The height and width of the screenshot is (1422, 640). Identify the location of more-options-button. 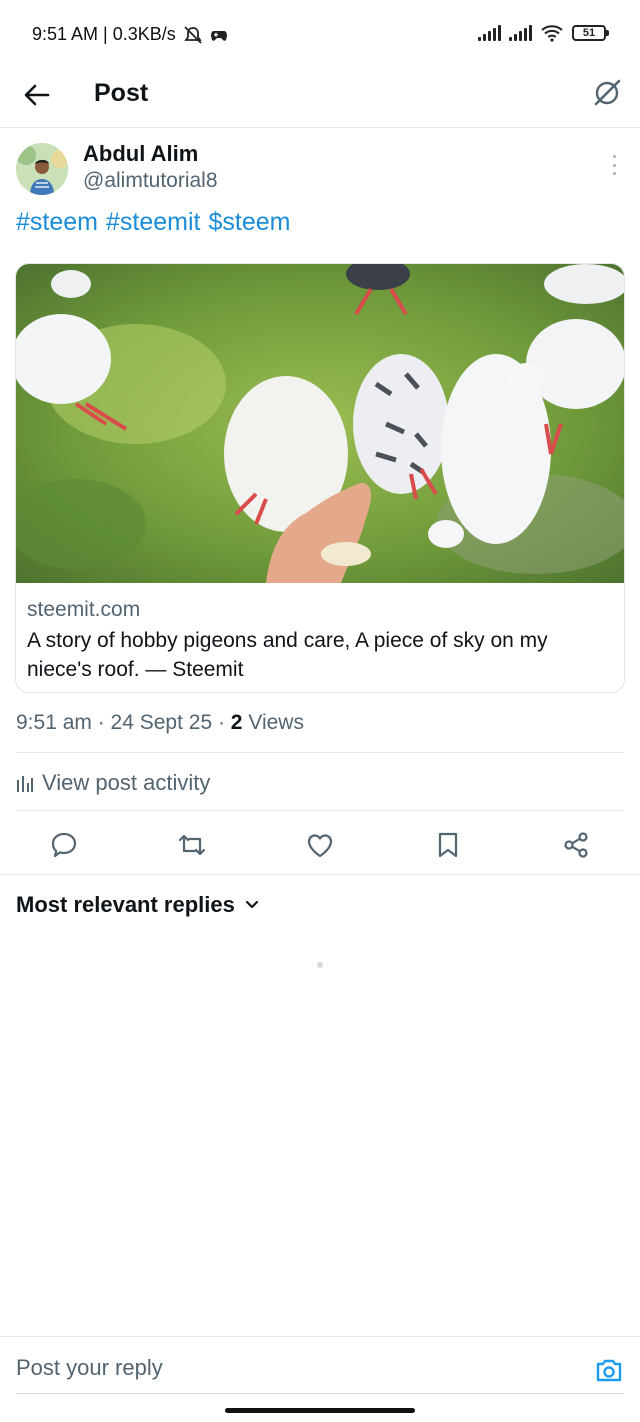
(614, 165).